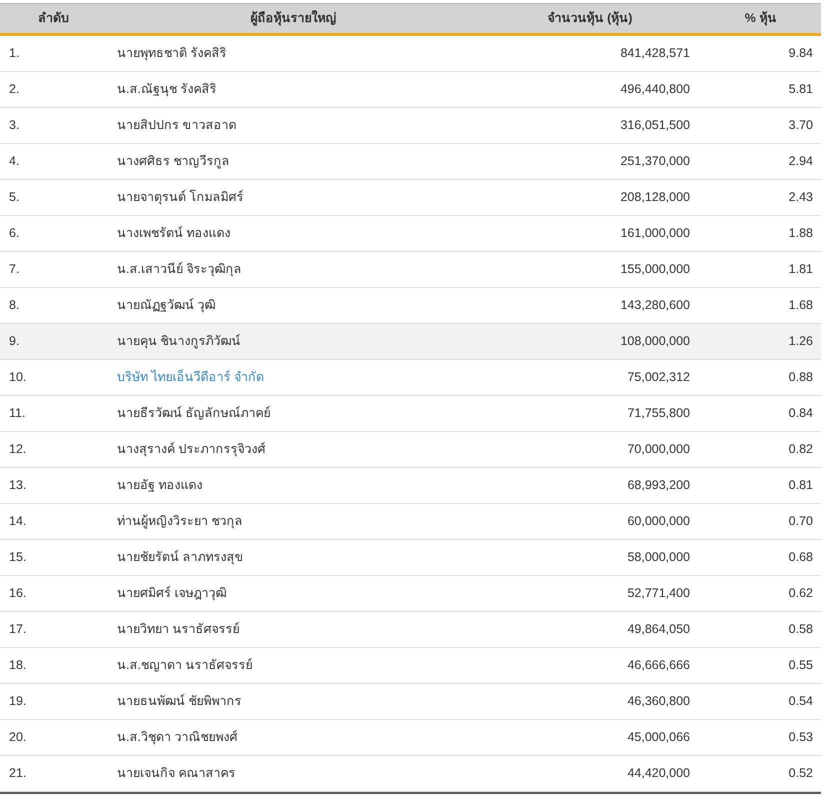  I want to click on shares-cell: 52,771,400, so click(658, 593).